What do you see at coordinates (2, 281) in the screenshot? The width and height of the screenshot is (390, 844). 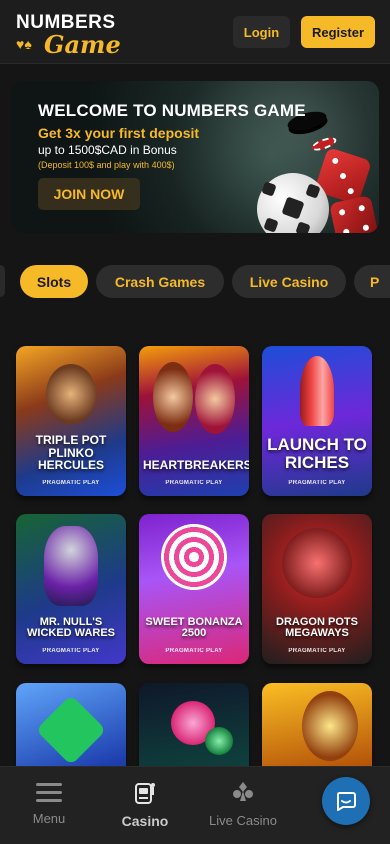 I see `tab-scroll-edge` at bounding box center [2, 281].